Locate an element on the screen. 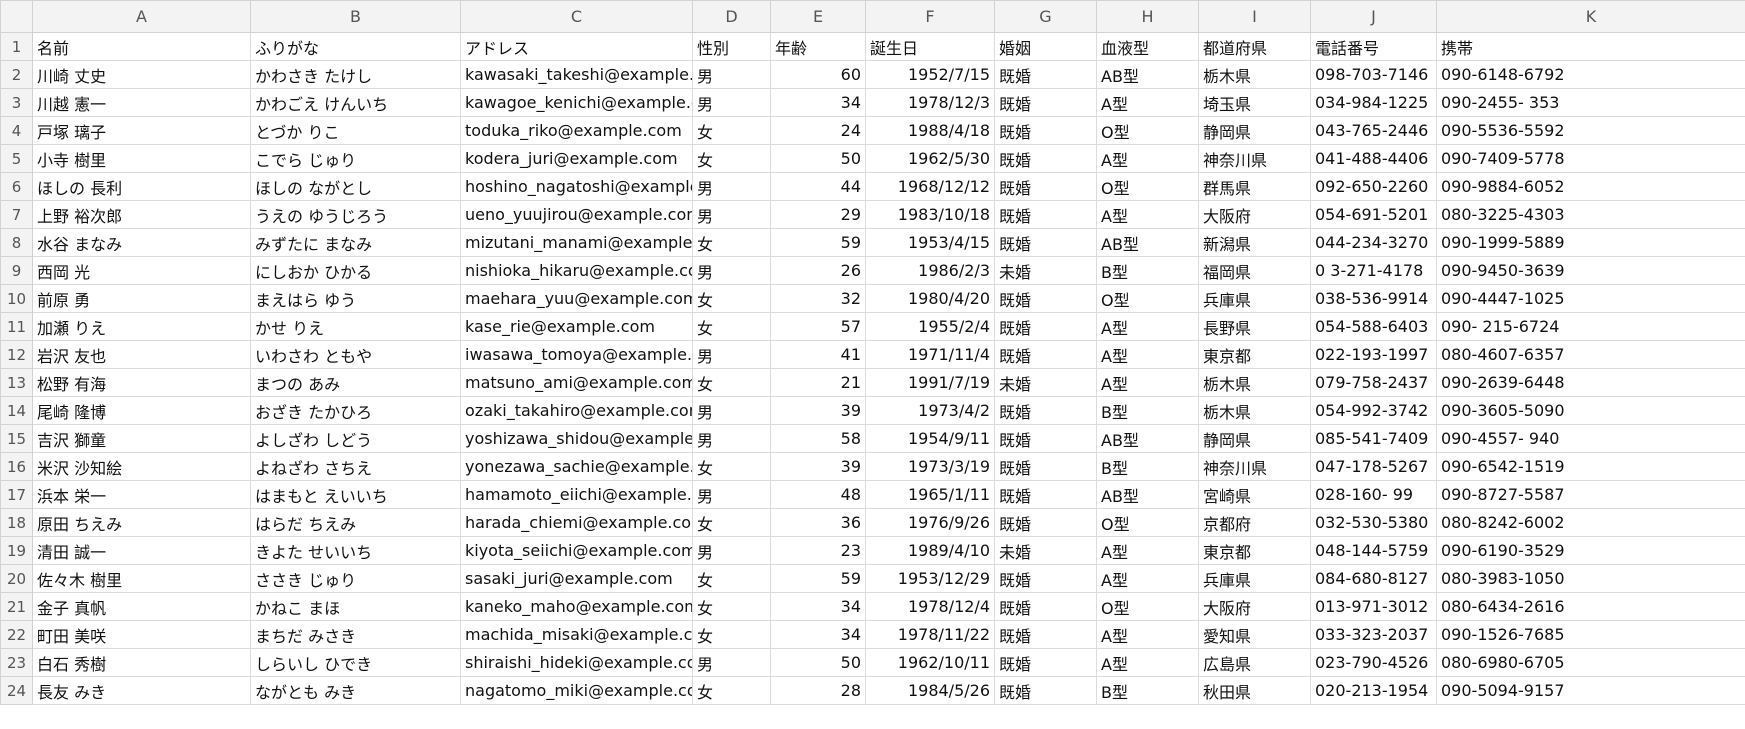 This screenshot has width=1745, height=729. cell-b4: とづか りこ is located at coordinates (355, 130).